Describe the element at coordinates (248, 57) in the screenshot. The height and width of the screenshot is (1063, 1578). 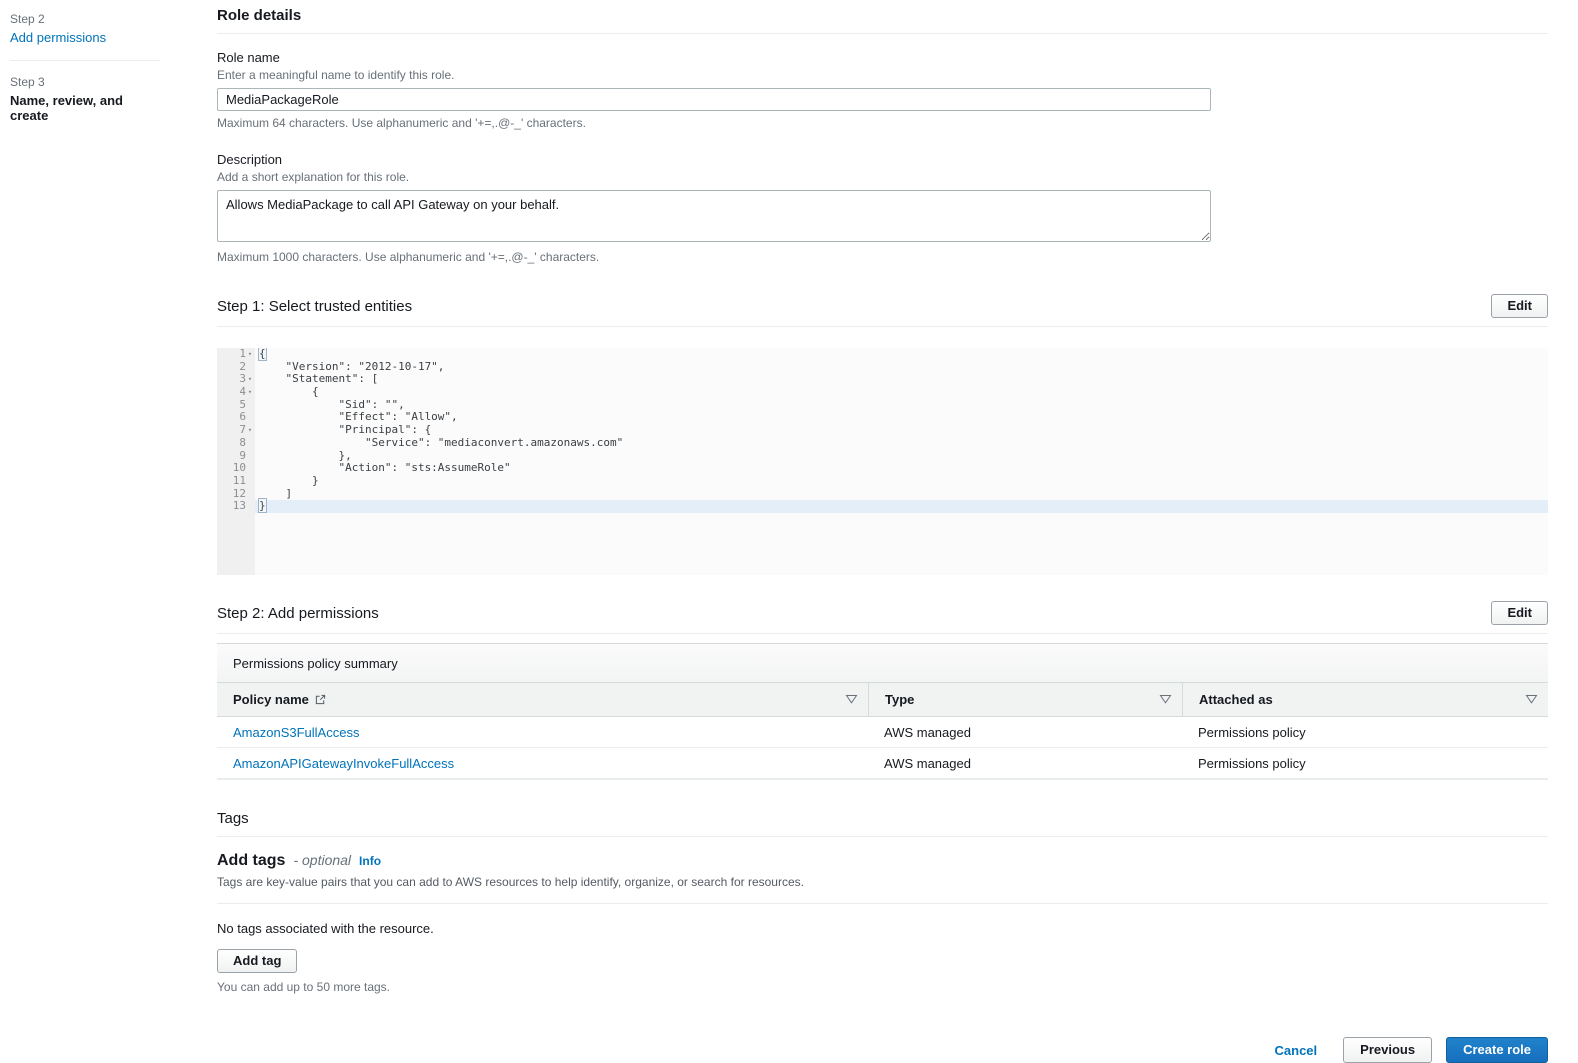
I see `role-name-label: Role name` at that location.